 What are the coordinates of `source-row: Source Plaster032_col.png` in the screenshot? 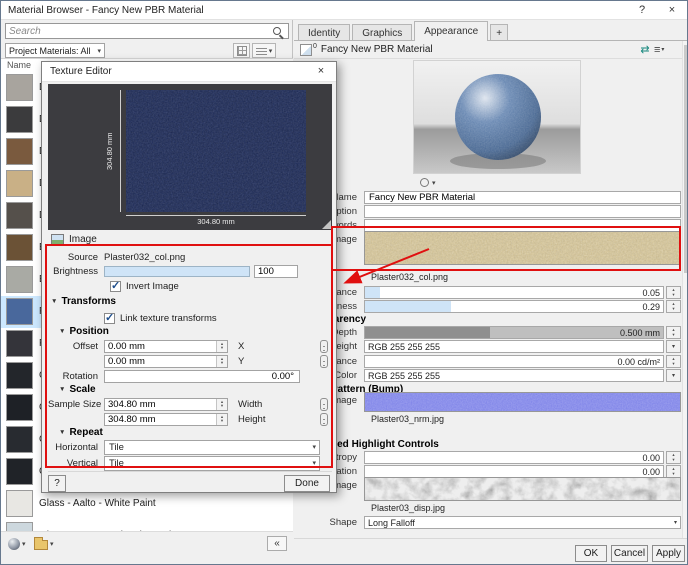 It's located at (190, 257).